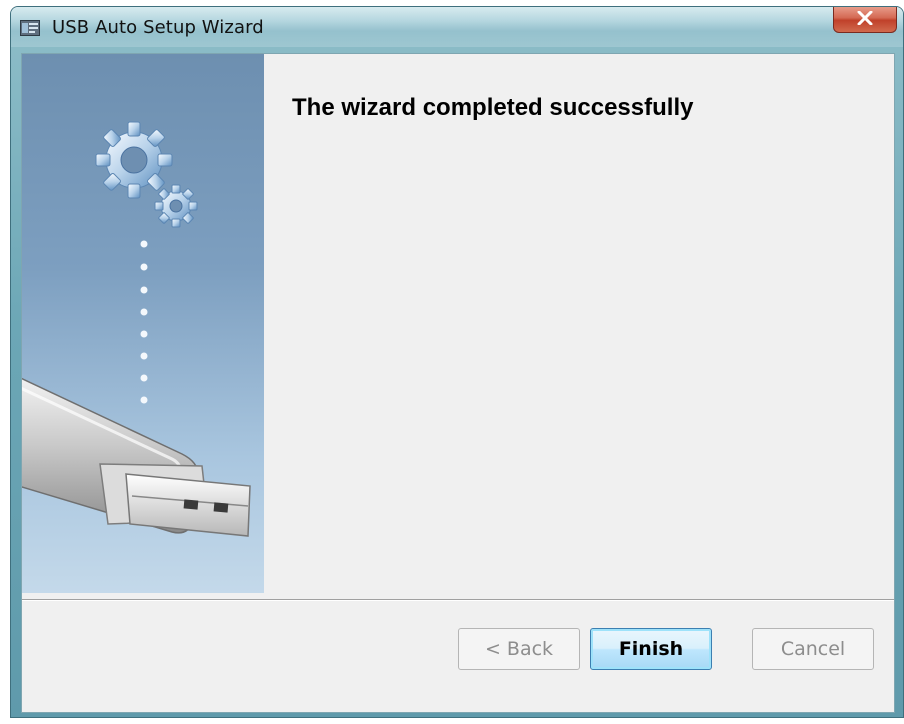 Image resolution: width=904 pixels, height=724 pixels. I want to click on wizard-app-icon, so click(30, 28).